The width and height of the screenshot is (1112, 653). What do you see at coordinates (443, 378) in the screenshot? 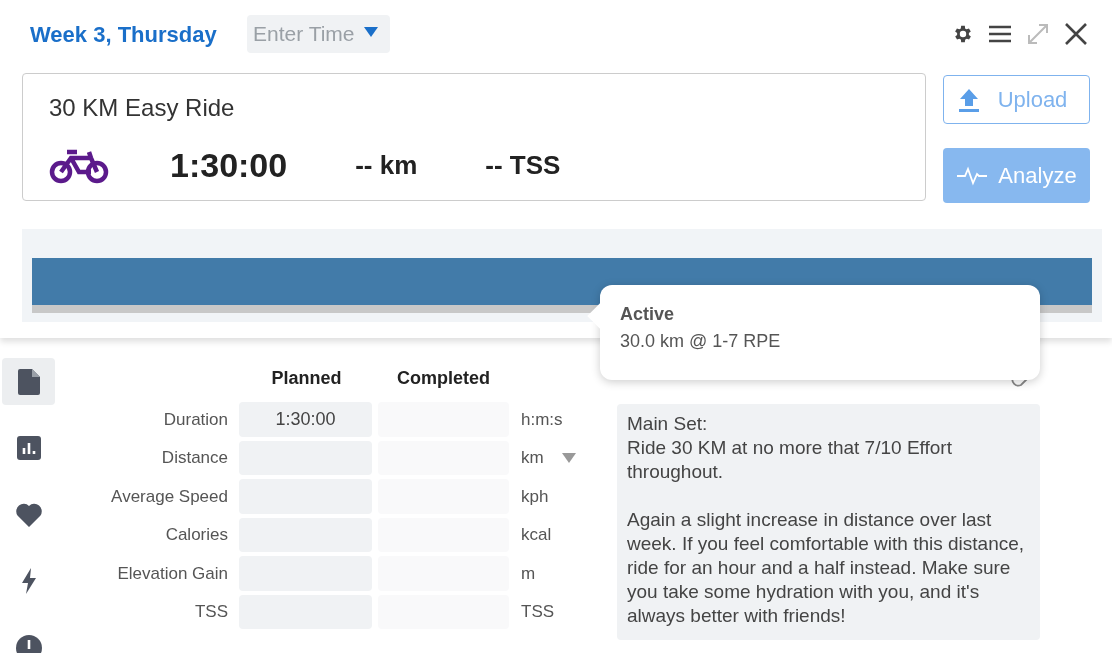
I see `column-header: Completed` at bounding box center [443, 378].